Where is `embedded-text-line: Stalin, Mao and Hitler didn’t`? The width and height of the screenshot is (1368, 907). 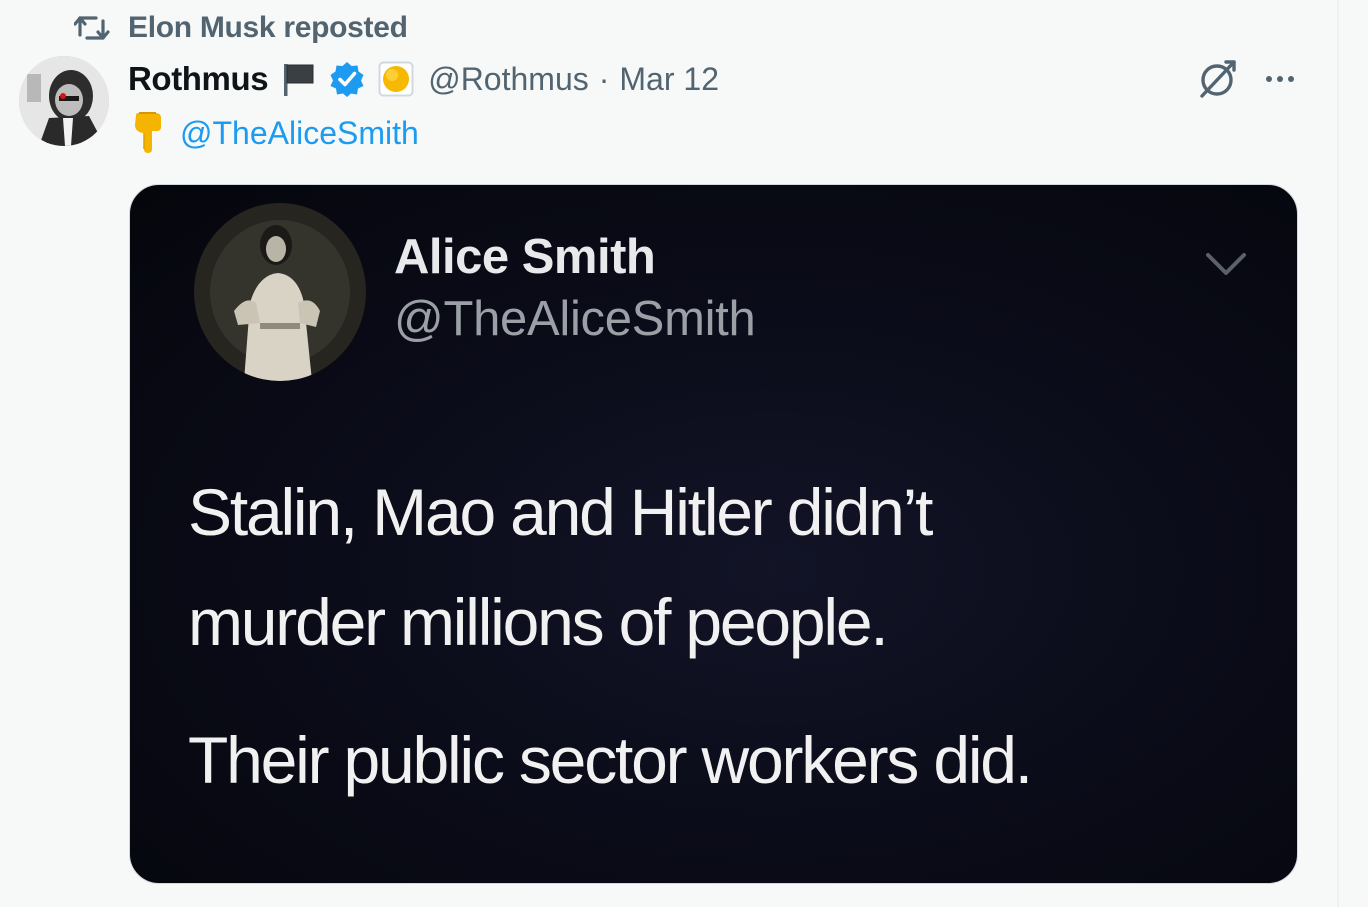 embedded-text-line: Stalin, Mao and Hitler didn’t is located at coordinates (560, 512).